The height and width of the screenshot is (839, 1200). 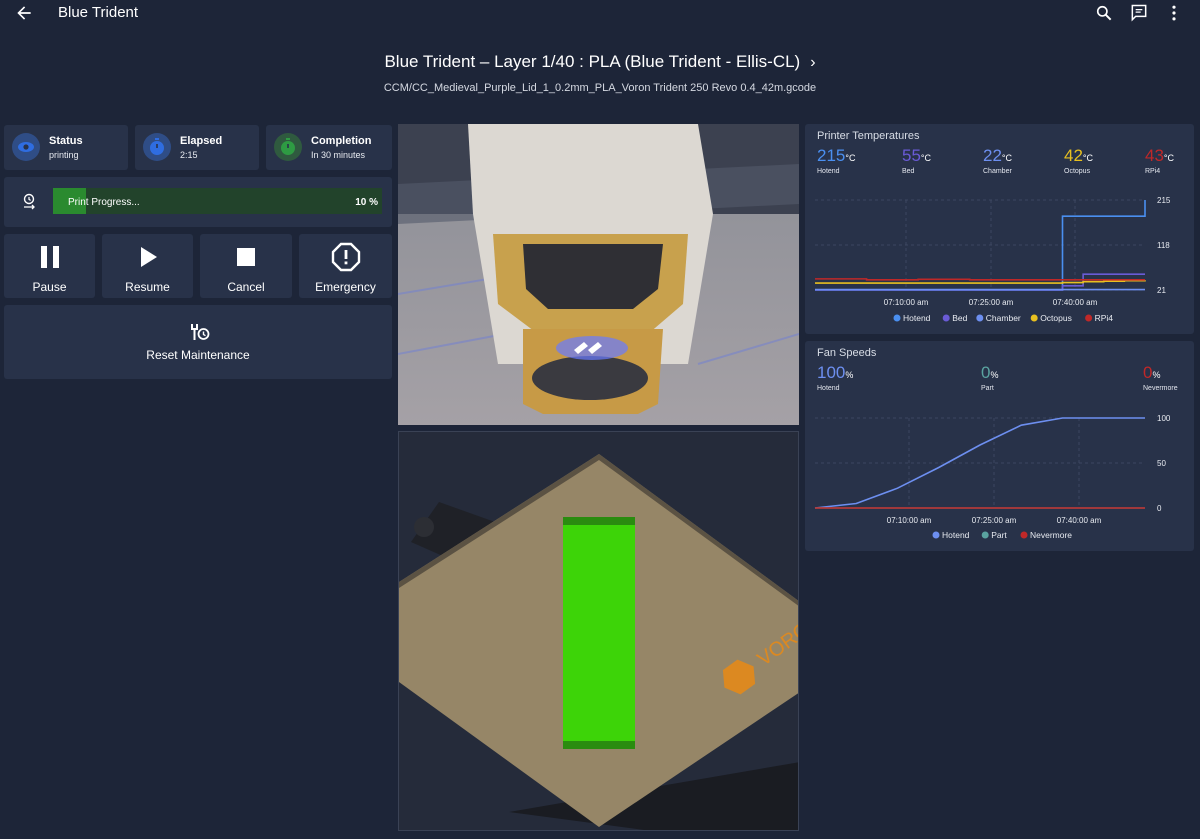 I want to click on elapsed-card: Elapsed 2:15, so click(x=197, y=147).